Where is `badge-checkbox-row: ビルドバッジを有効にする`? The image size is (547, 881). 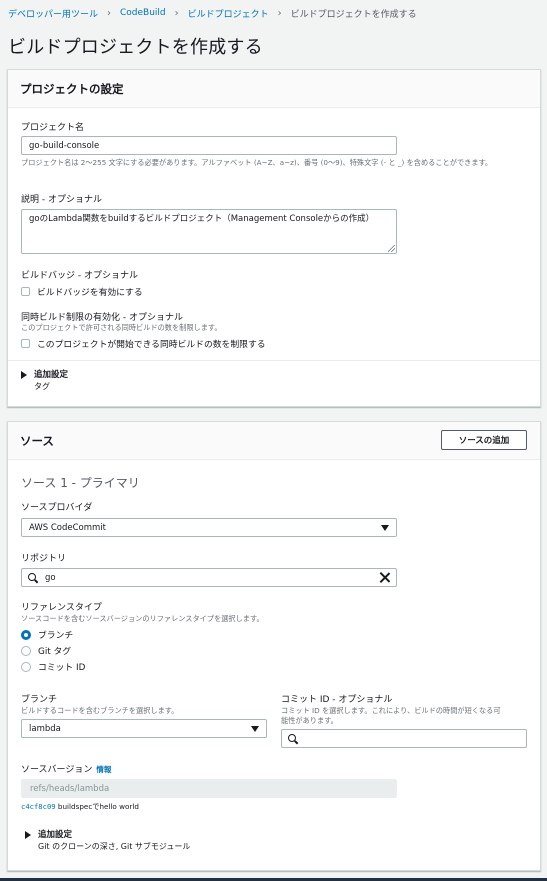 badge-checkbox-row: ビルドバッジを有効にする is located at coordinates (82, 291).